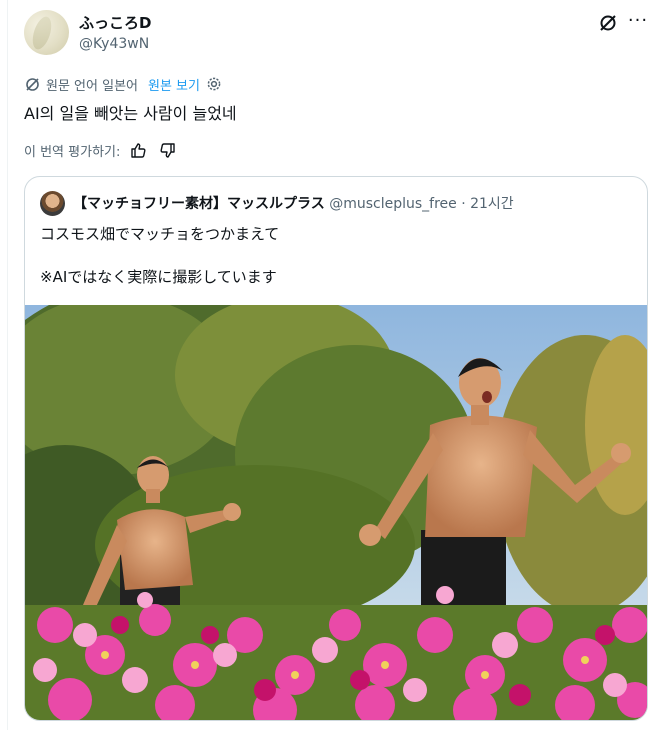 The image size is (662, 730). I want to click on translation-bar: 원문 언어 일본어 원본 보기, so click(123, 84).